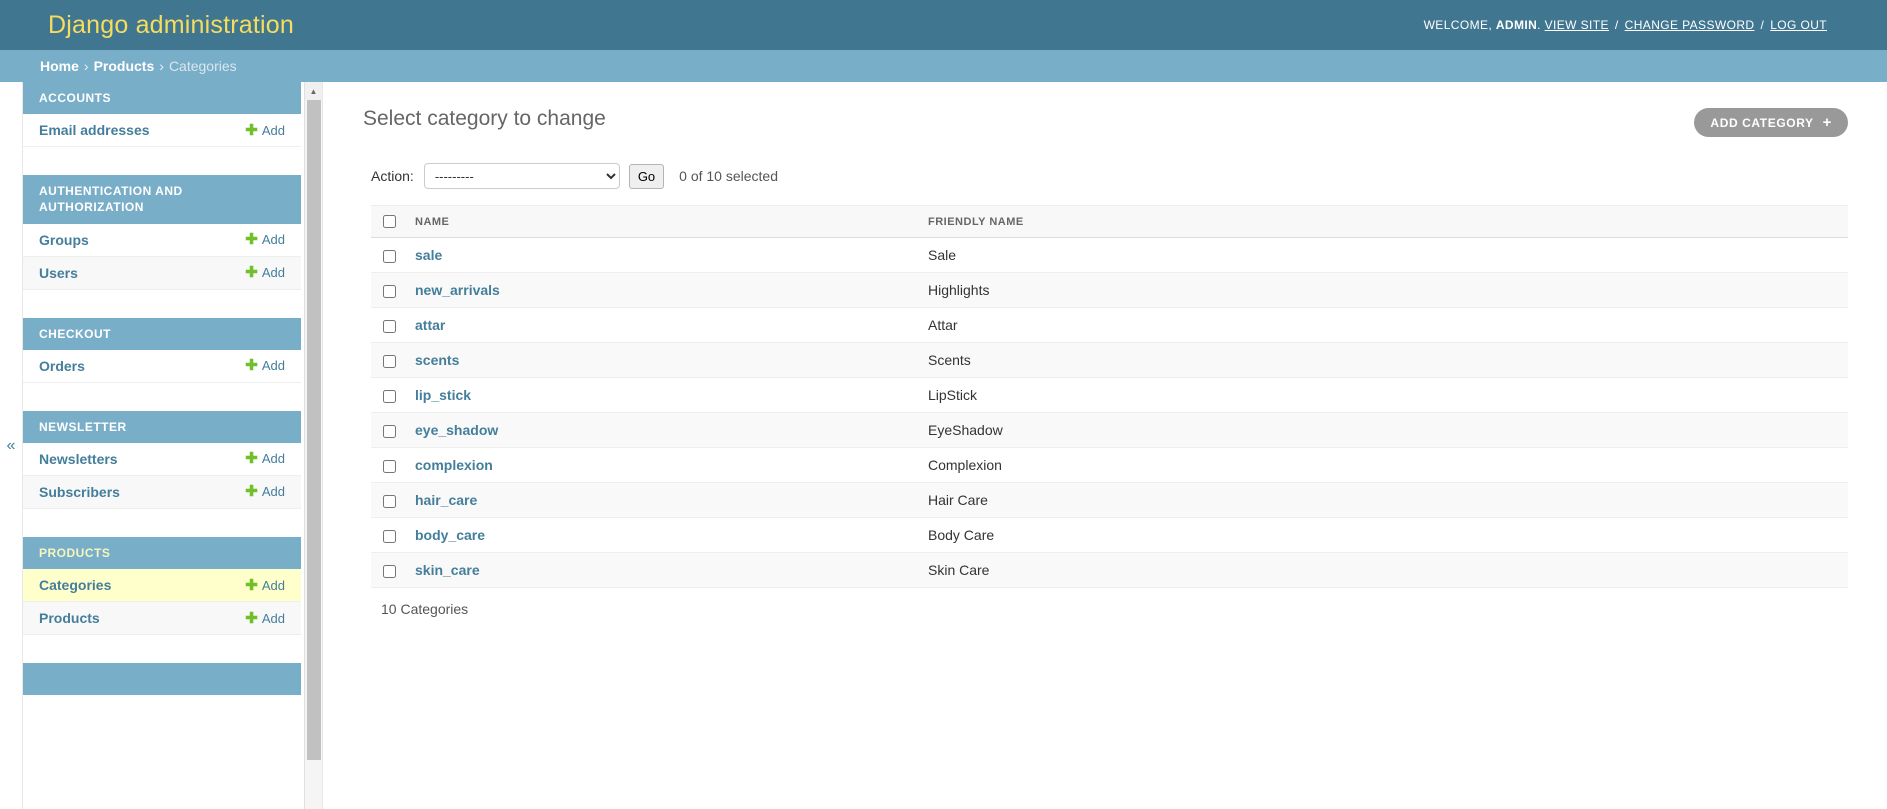  What do you see at coordinates (162, 459) in the screenshot?
I see `sidebar-item-newsletters: Newsletters ✚ Add` at bounding box center [162, 459].